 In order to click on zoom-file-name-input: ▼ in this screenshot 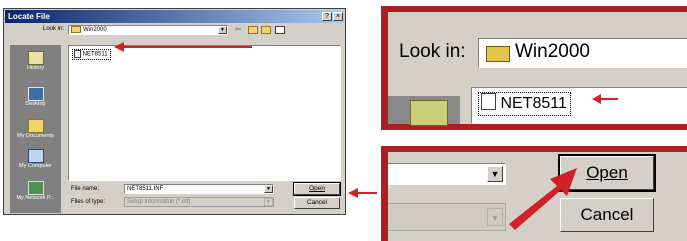, I will do `click(447, 174)`.